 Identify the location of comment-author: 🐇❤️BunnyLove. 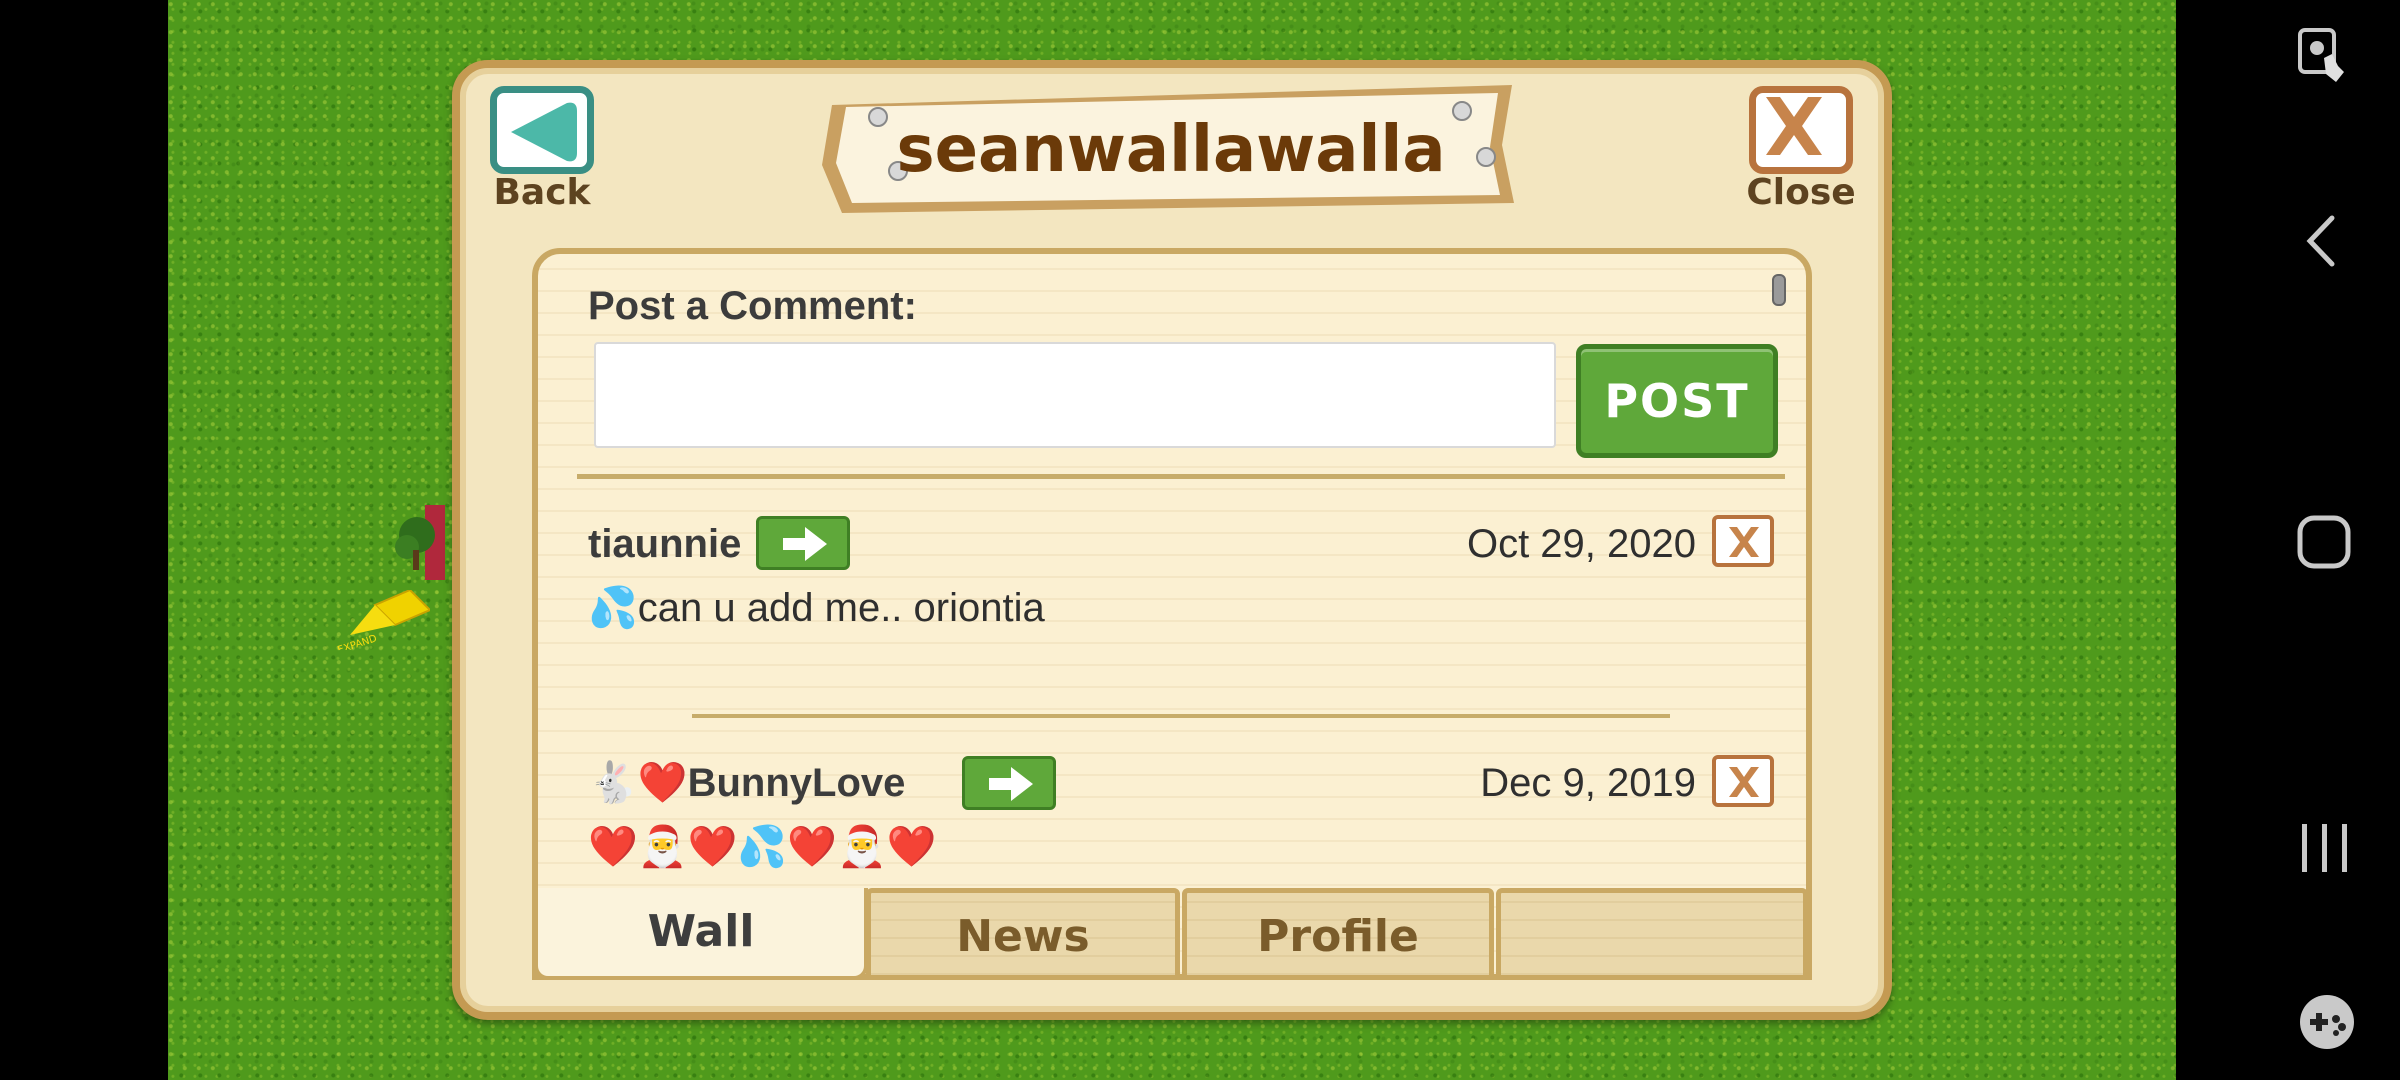
(746, 783).